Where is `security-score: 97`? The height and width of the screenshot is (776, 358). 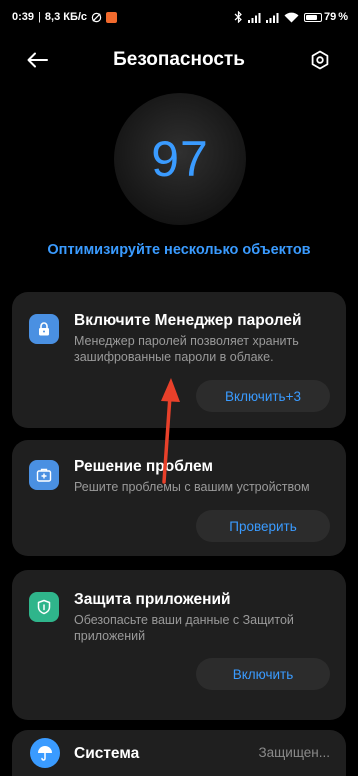 security-score: 97 is located at coordinates (180, 159).